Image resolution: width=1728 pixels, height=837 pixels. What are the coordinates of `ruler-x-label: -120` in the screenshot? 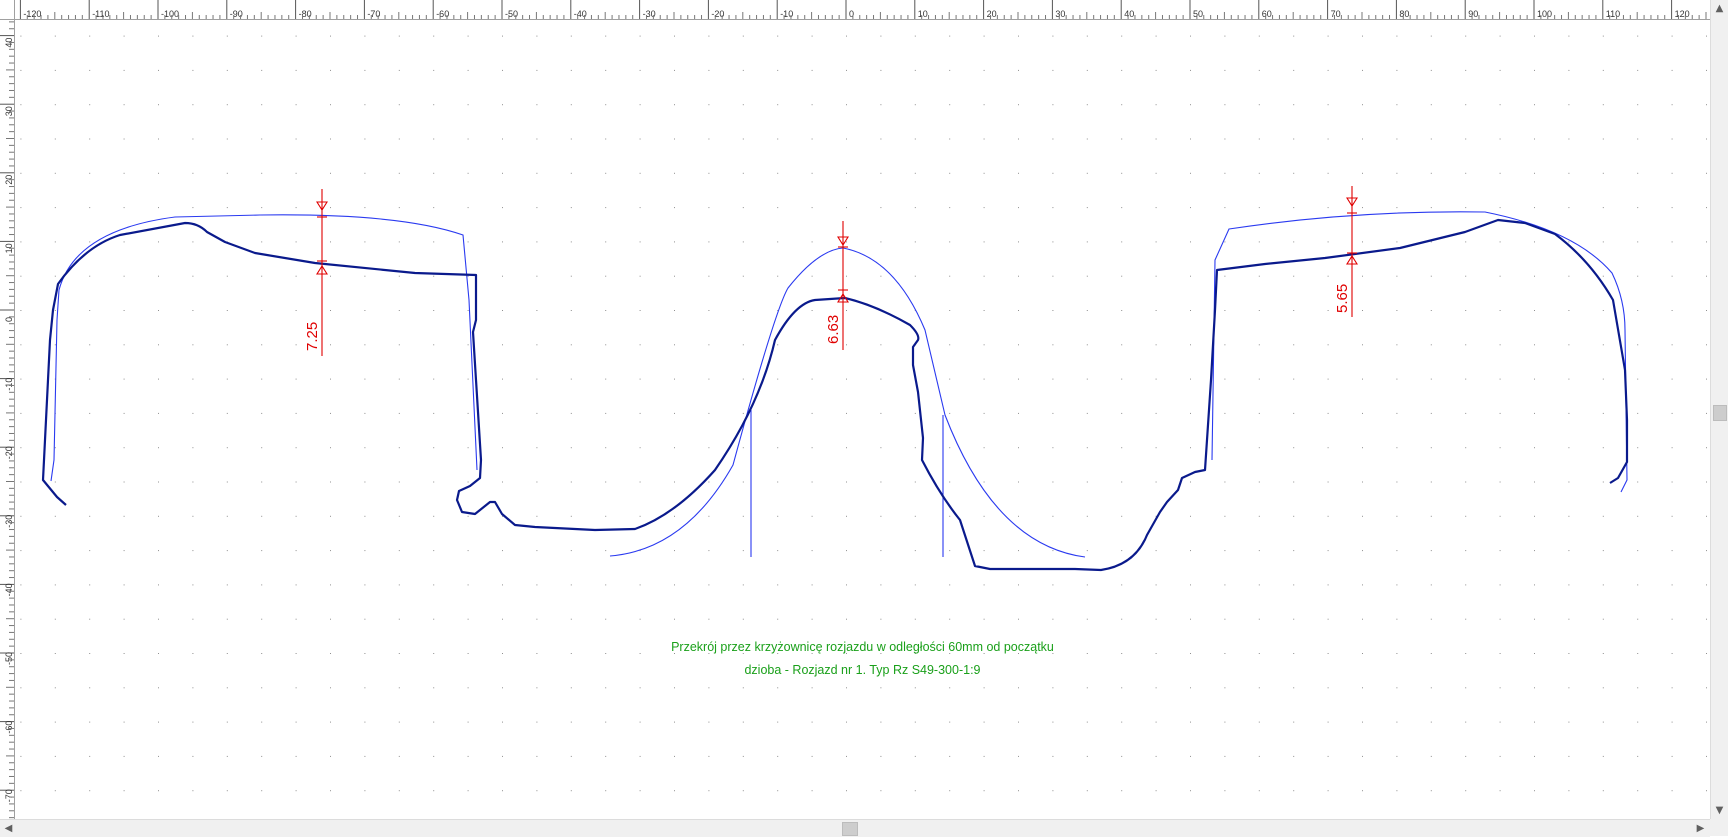 It's located at (32, 14).